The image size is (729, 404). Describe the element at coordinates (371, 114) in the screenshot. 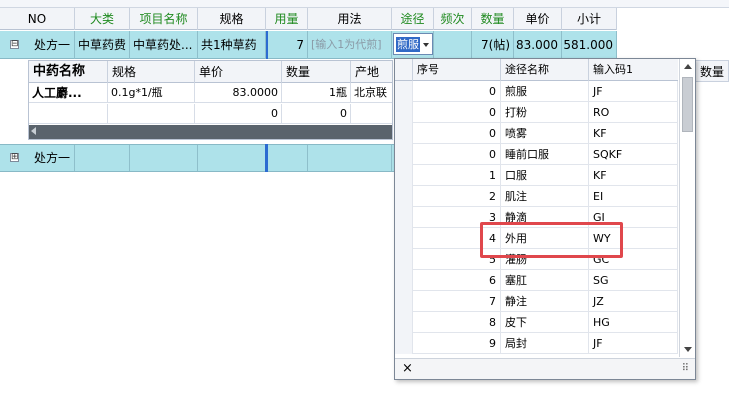

I see `herb-origin` at that location.